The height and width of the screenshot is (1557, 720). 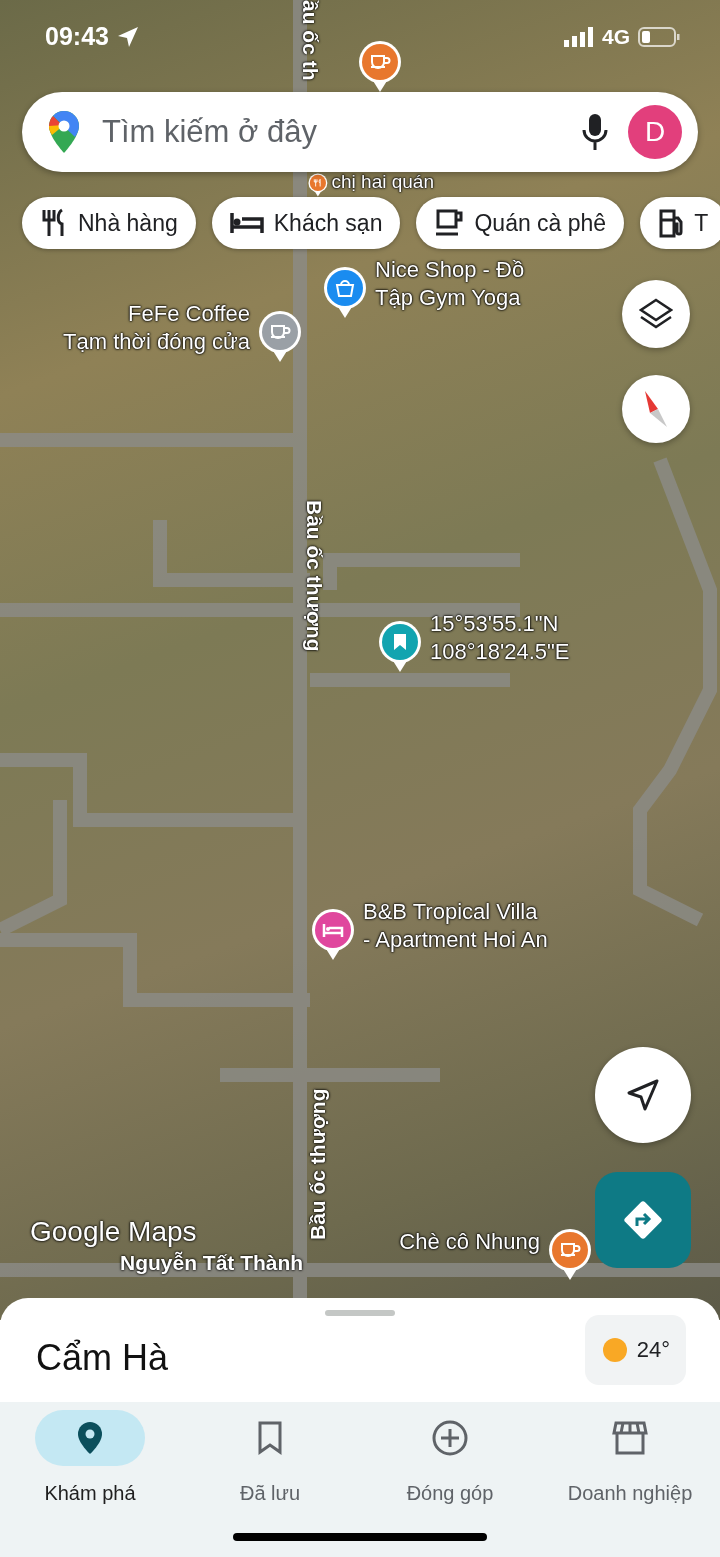 What do you see at coordinates (579, 36) in the screenshot?
I see `signal-icon` at bounding box center [579, 36].